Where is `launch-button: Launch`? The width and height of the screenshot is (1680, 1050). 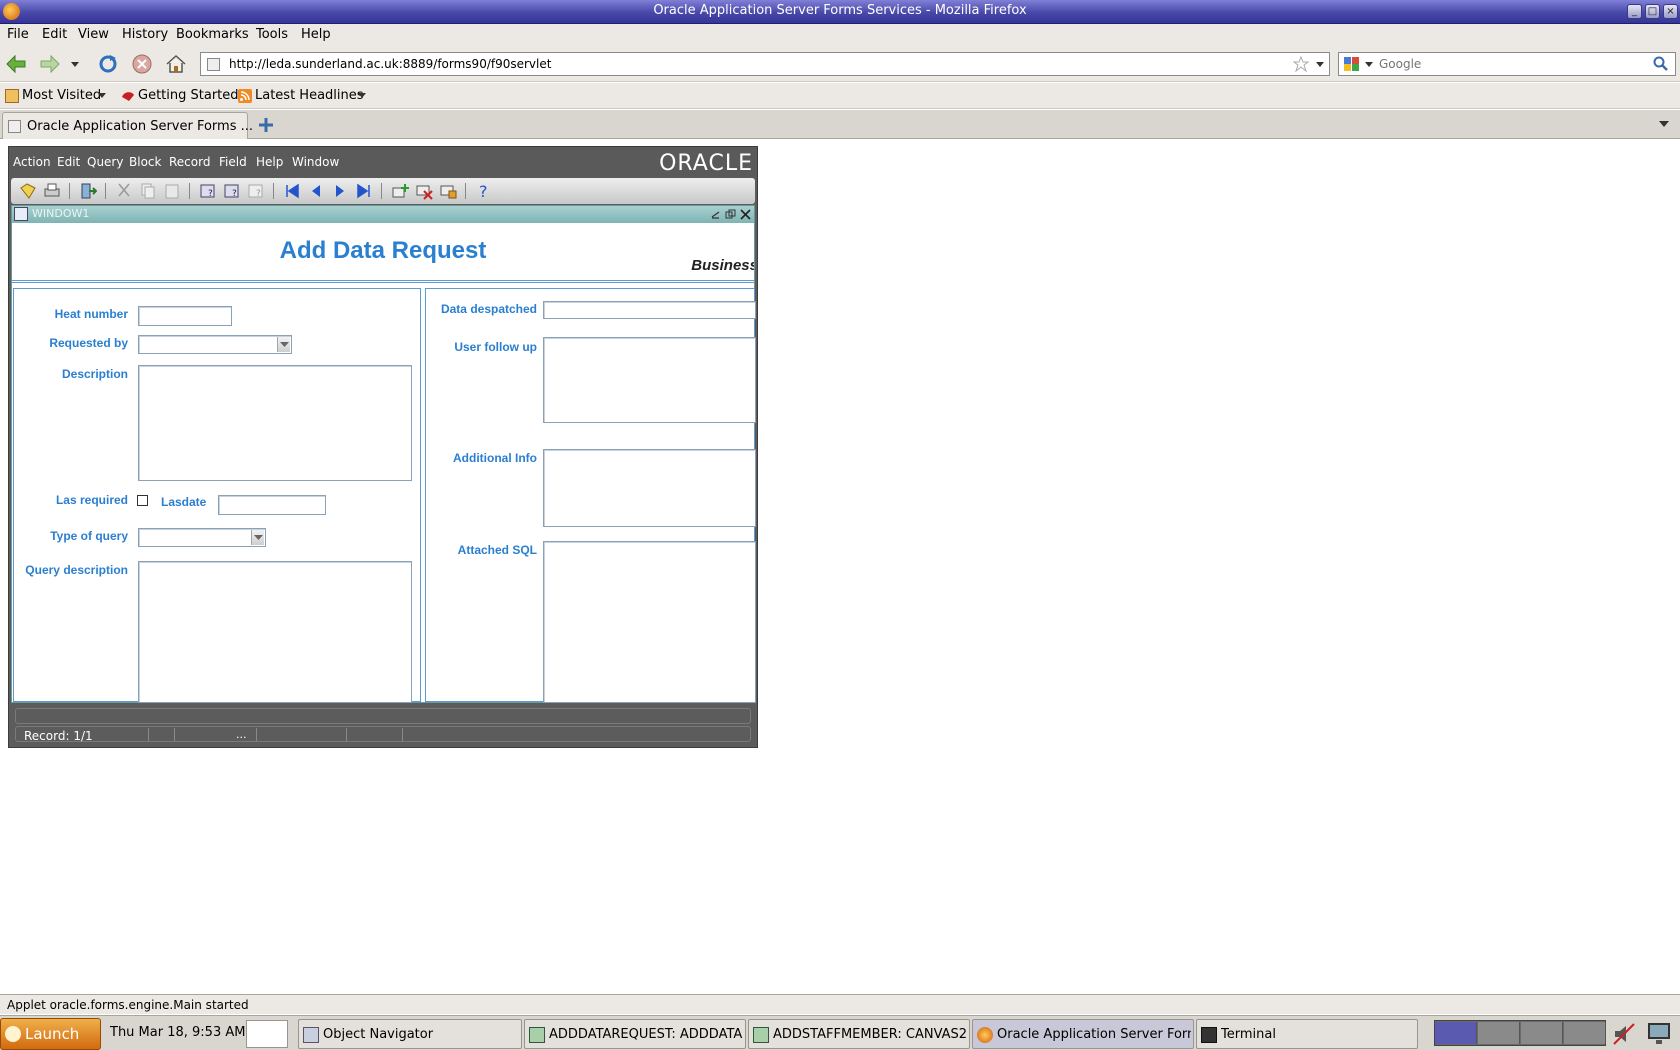
launch-button: Launch is located at coordinates (50, 1034).